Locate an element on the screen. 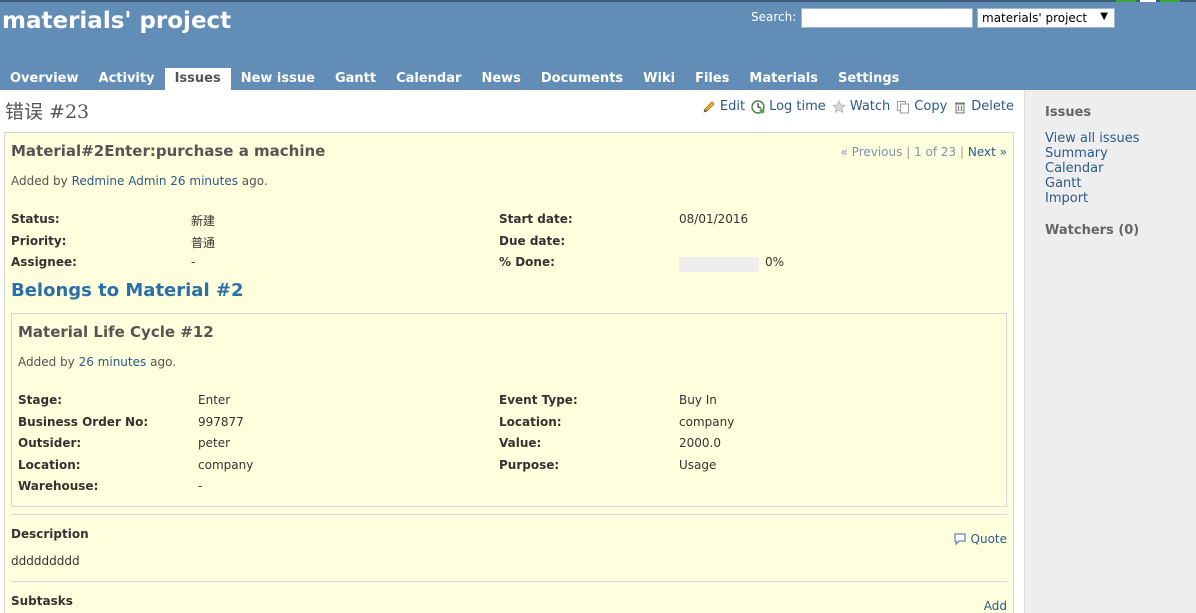 The height and width of the screenshot is (613, 1196). quote-label: Quote is located at coordinates (988, 539).